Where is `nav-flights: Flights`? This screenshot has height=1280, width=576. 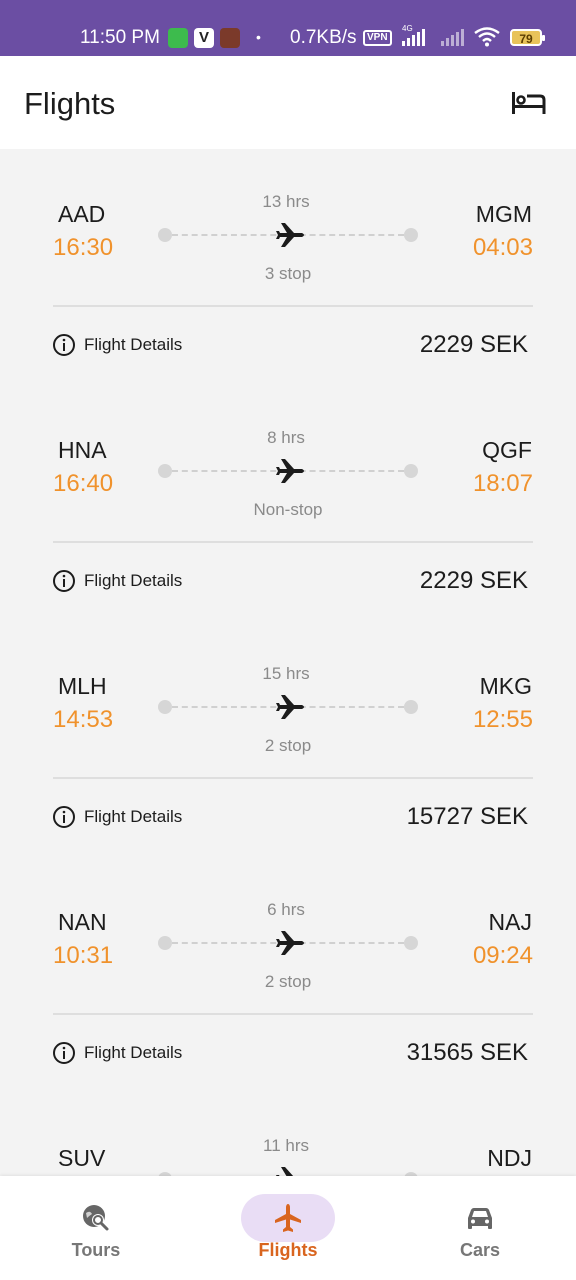 nav-flights: Flights is located at coordinates (288, 1228).